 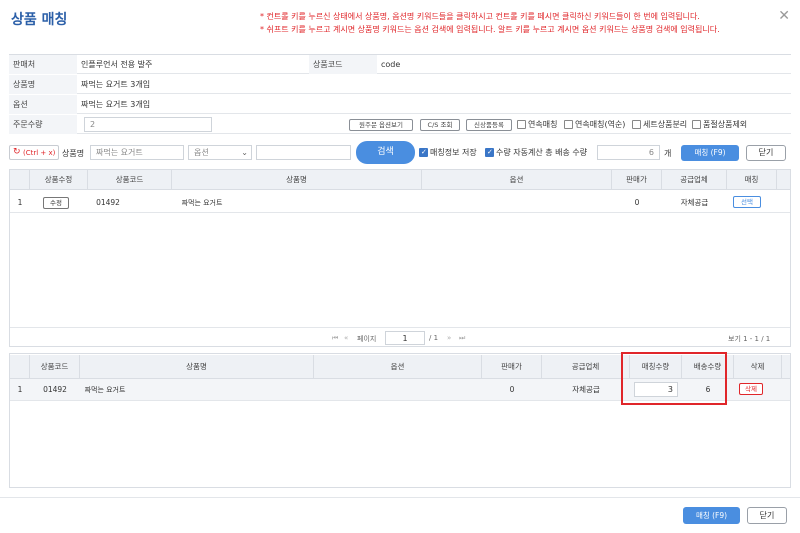 What do you see at coordinates (543, 124) in the screenshot?
I see `continuous-match-label: 연속매칭` at bounding box center [543, 124].